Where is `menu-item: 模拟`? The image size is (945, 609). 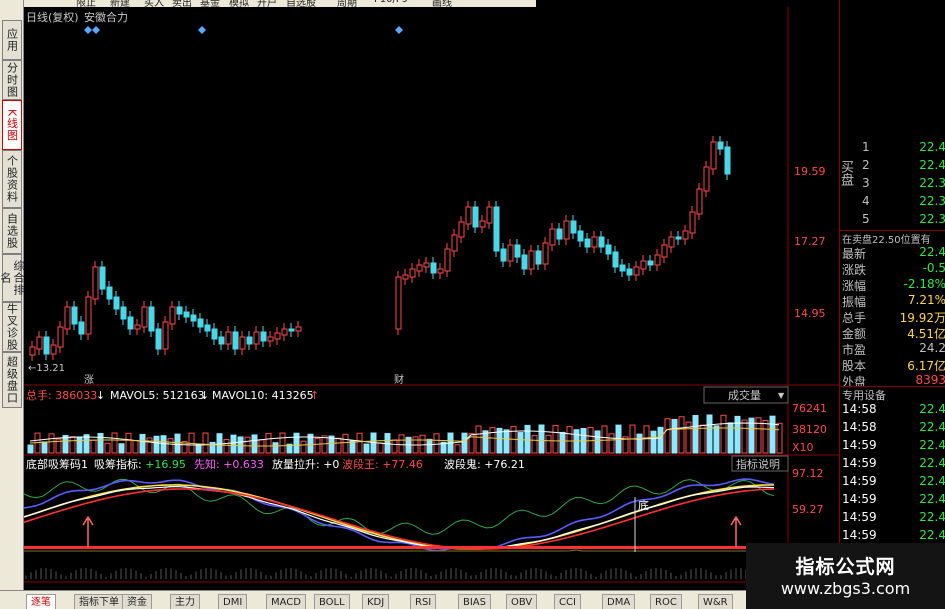
menu-item: 模拟 is located at coordinates (239, 3).